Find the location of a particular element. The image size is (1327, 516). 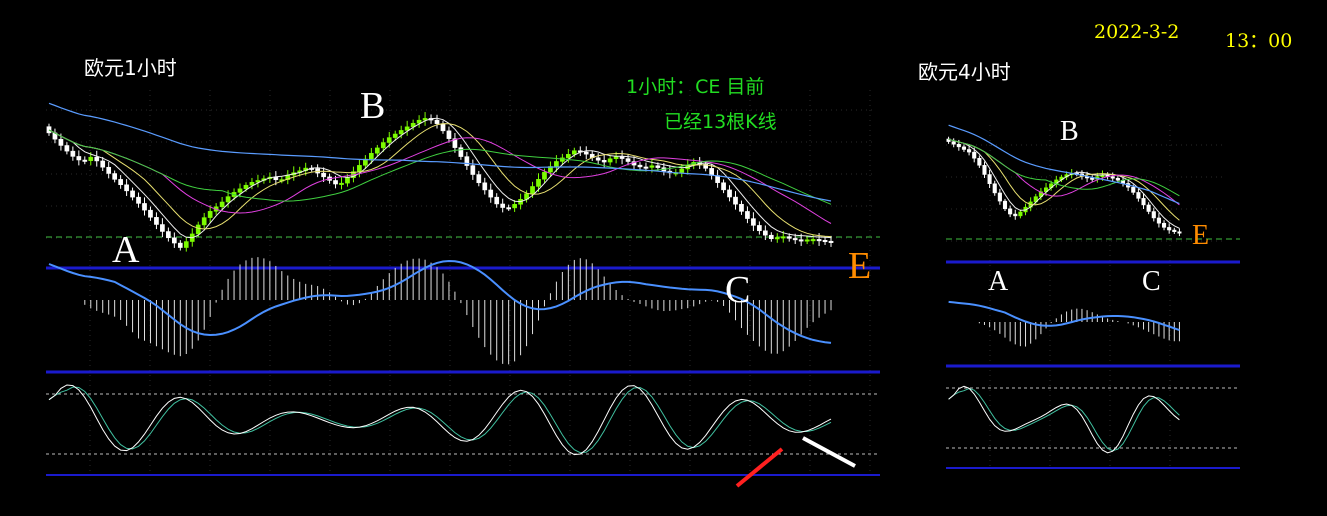

h4-kdj-panel is located at coordinates (1064, 419).